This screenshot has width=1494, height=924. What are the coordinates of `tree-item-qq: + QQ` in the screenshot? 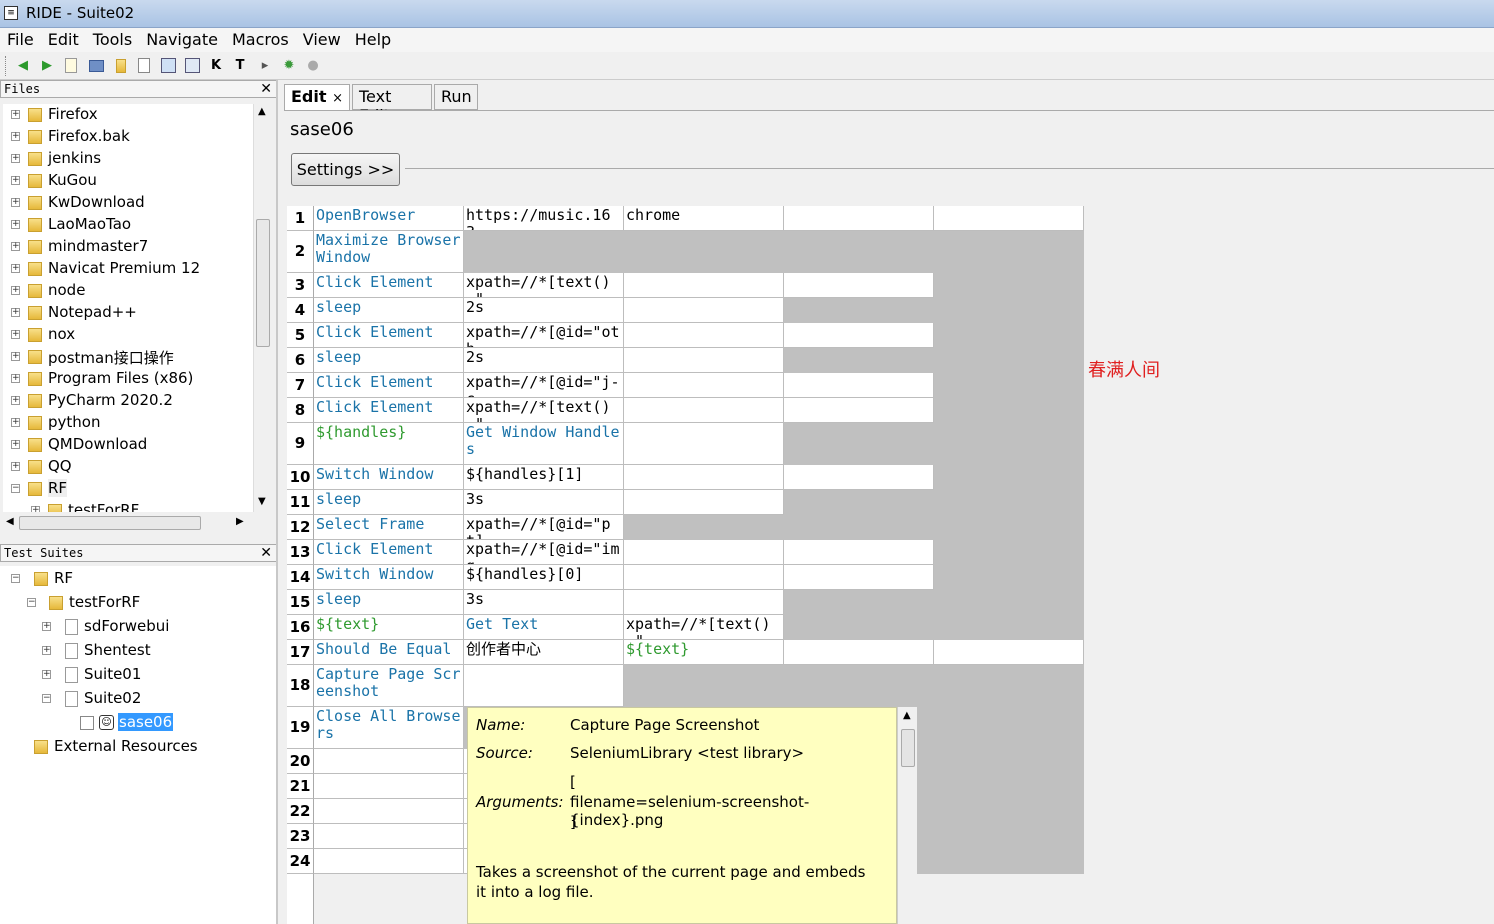 It's located at (128, 467).